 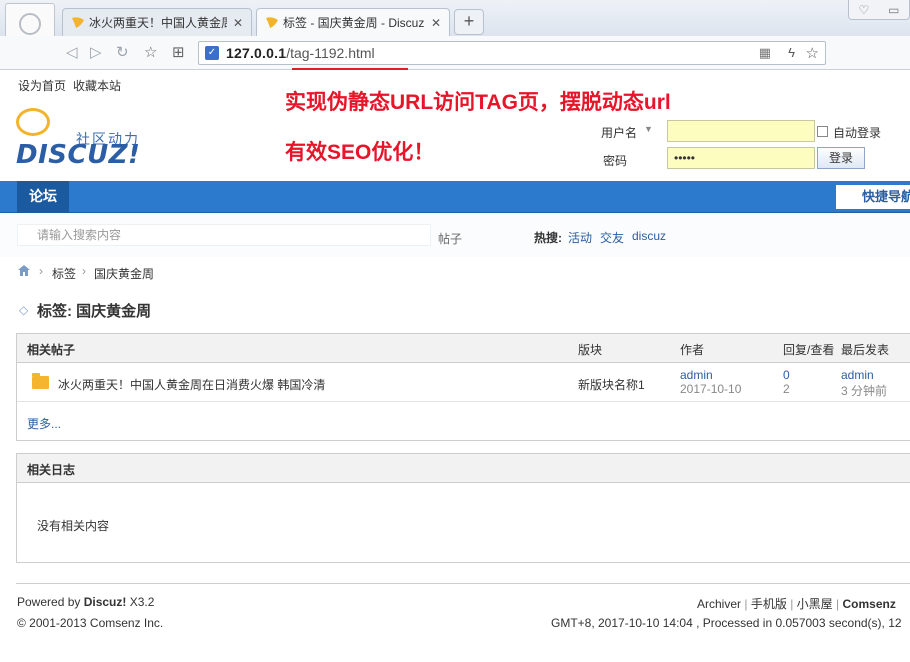 What do you see at coordinates (512, 53) in the screenshot?
I see `address-bar: ✓ 127.0.0.1/tag-1192.html ▦ ϟ ☆` at bounding box center [512, 53].